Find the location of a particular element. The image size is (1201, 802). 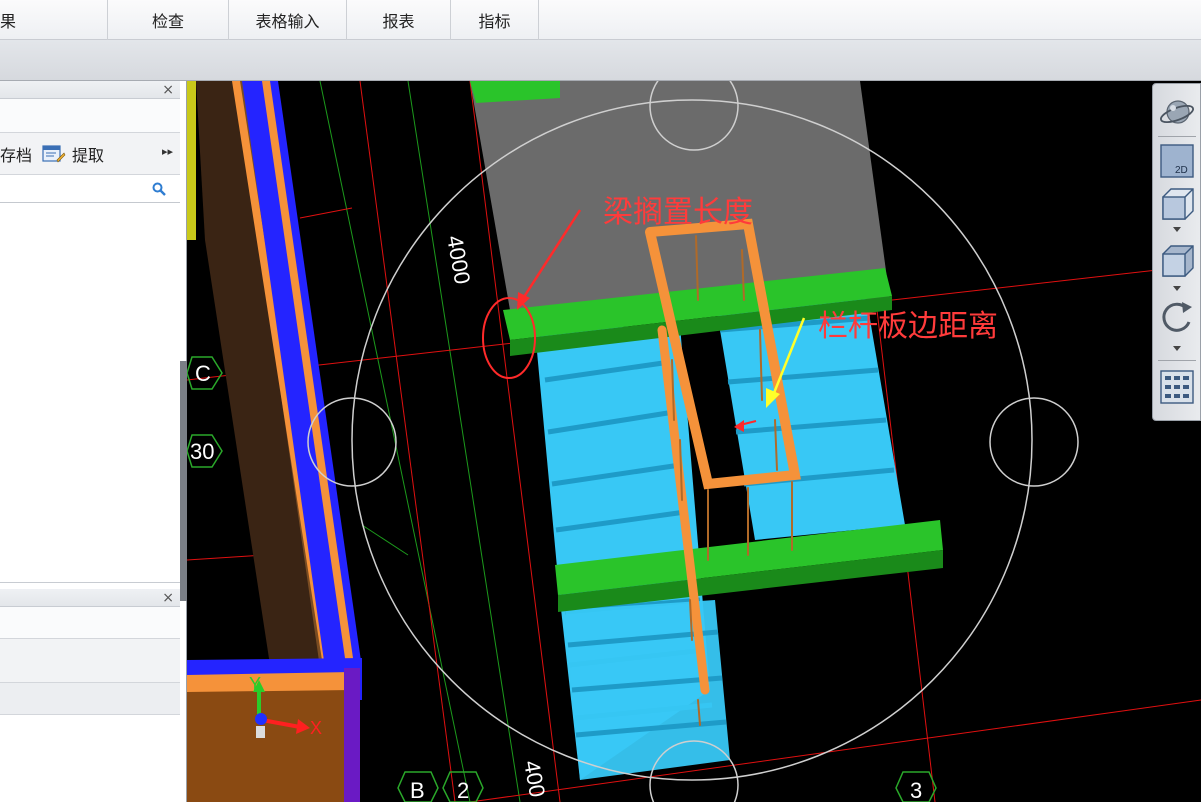

beam-rest-length-label: 梁搁置长度 is located at coordinates (678, 212).